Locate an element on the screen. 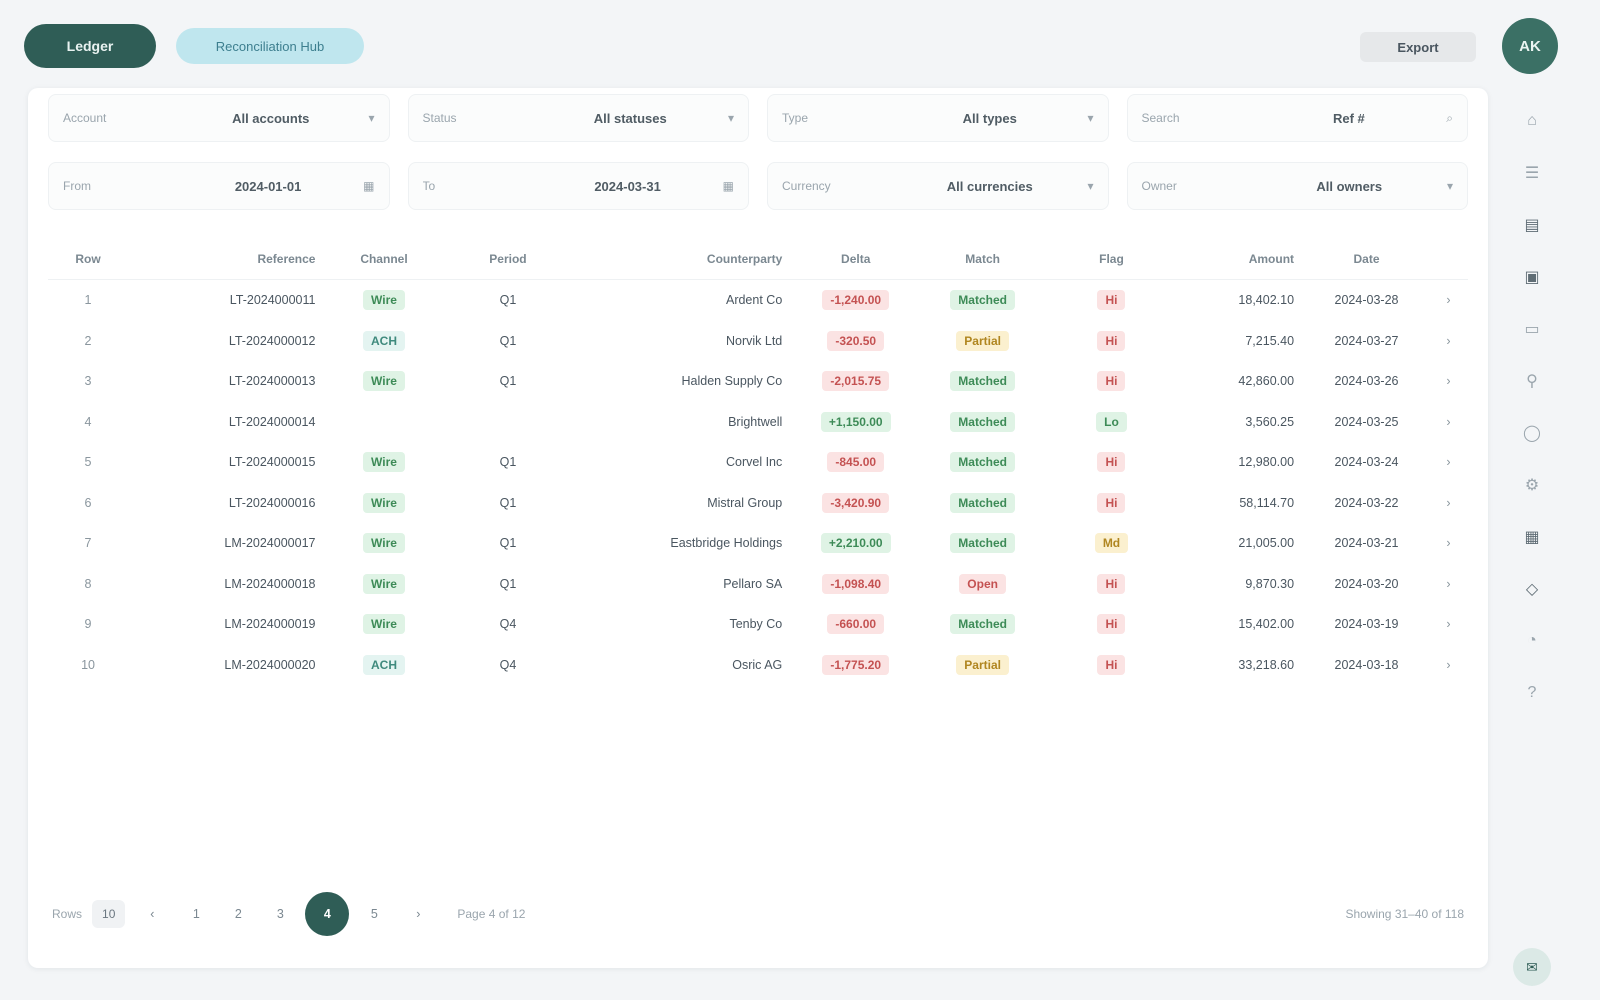 The image size is (1600, 1000). cell-ref: LT-2024000012 is located at coordinates (272, 340).